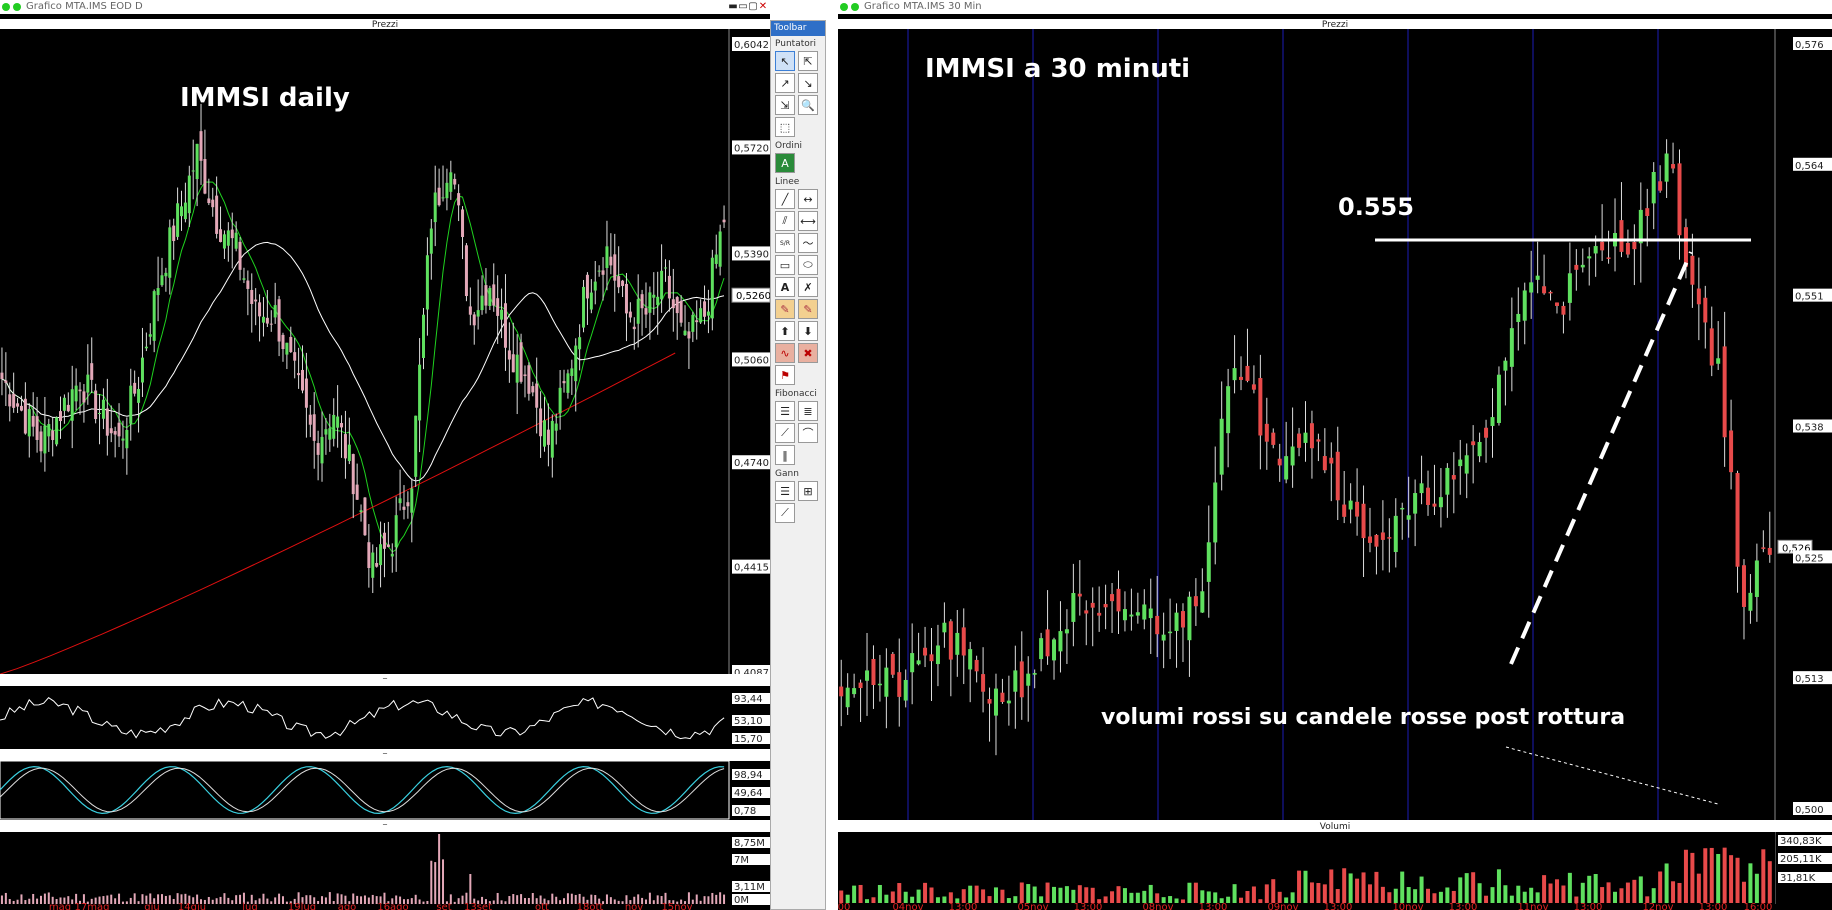 Image resolution: width=1832 pixels, height=910 pixels. Describe the element at coordinates (808, 199) in the screenshot. I see `horizontal-line-icon: ↔` at that location.